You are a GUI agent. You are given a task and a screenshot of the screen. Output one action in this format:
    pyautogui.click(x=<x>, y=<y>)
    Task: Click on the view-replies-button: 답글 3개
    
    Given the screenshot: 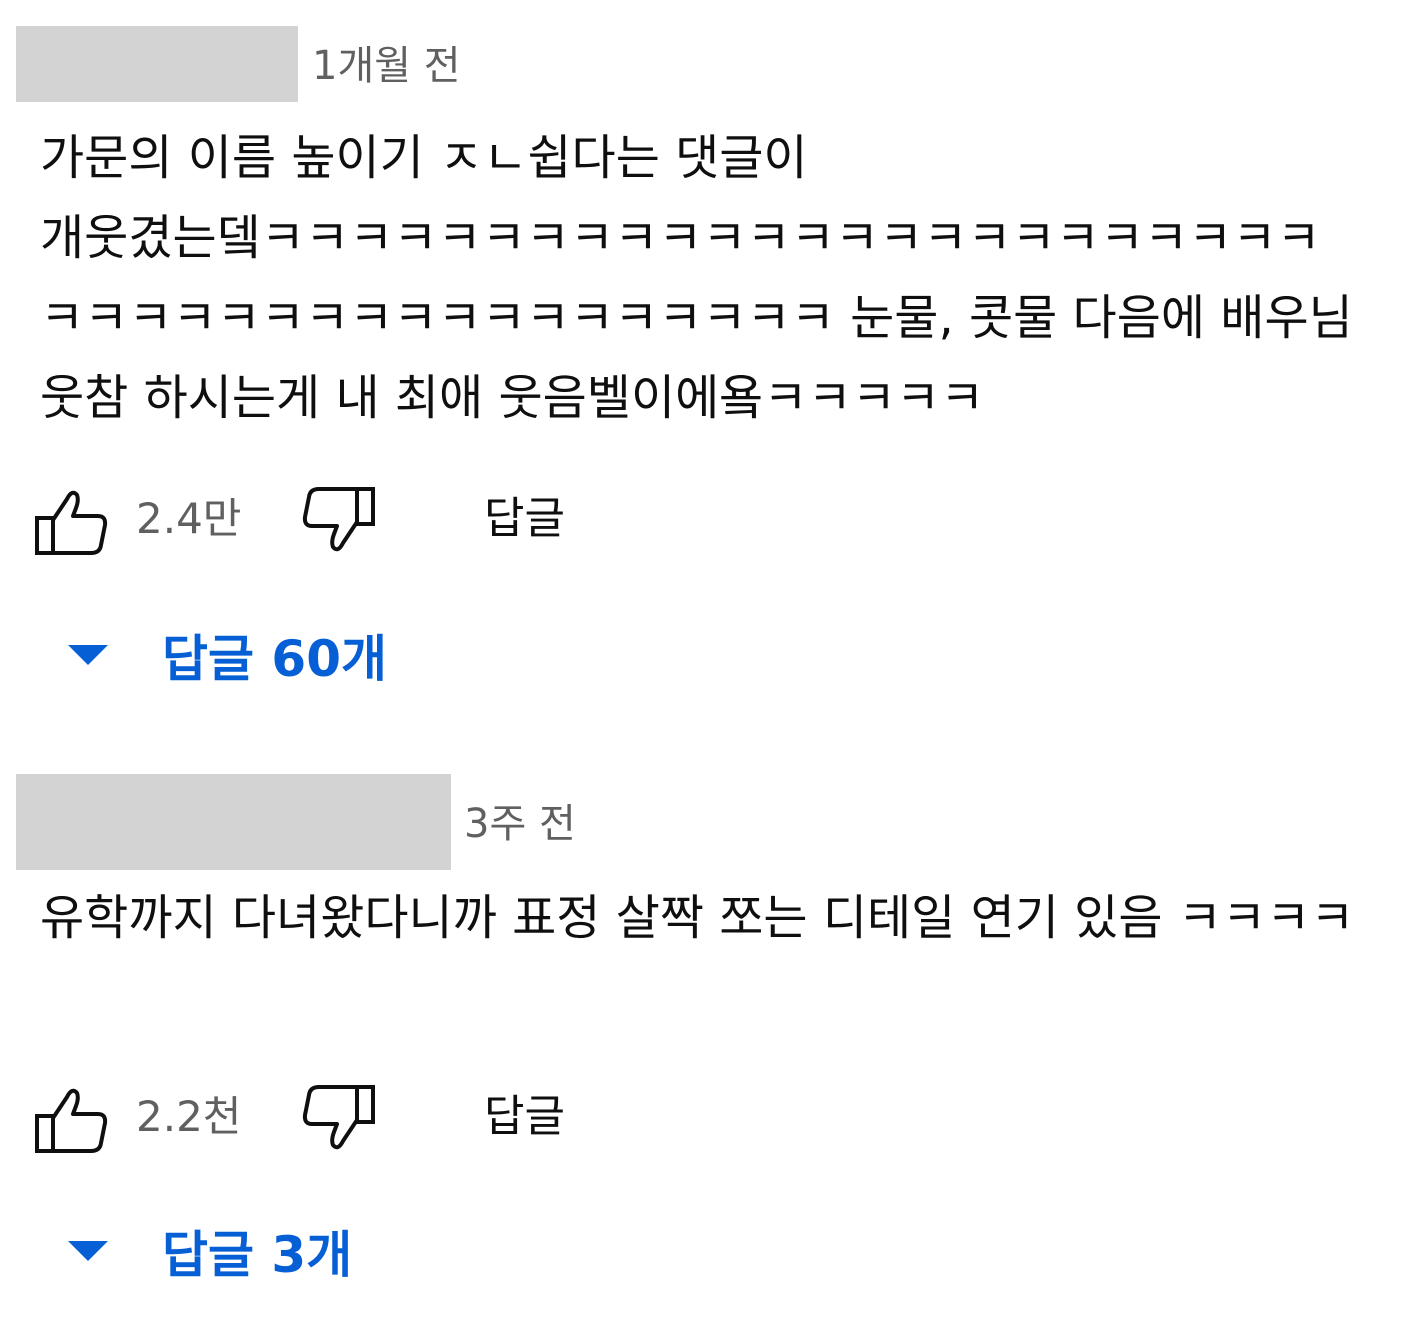 What is the action you would take?
    pyautogui.click(x=206, y=1251)
    